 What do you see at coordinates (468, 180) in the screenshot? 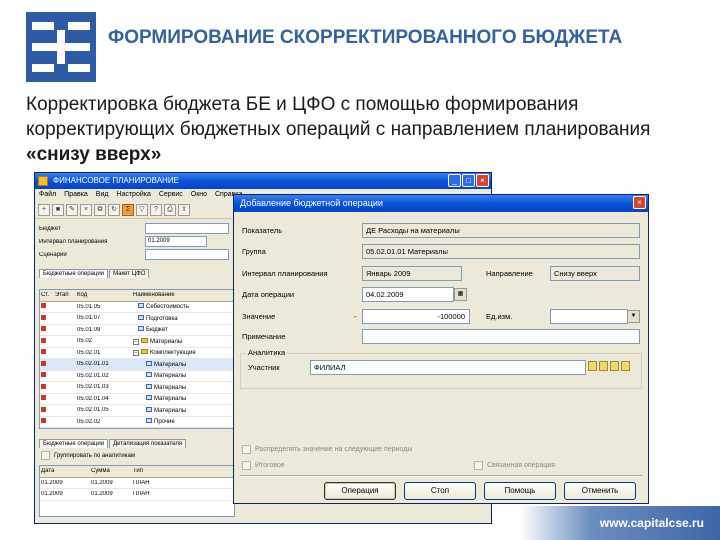
I see `maximize-icon: □` at bounding box center [468, 180].